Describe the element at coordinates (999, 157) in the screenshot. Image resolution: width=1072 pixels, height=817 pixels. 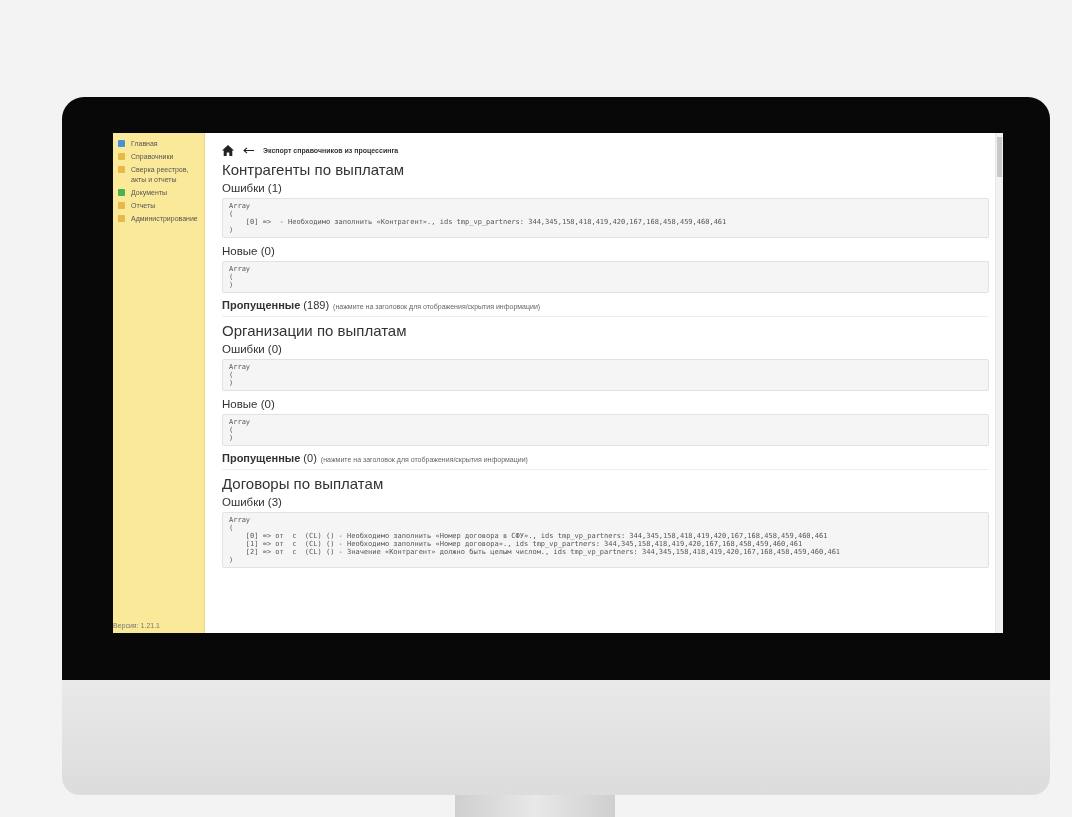
I see `scrollbar-thumb` at that location.